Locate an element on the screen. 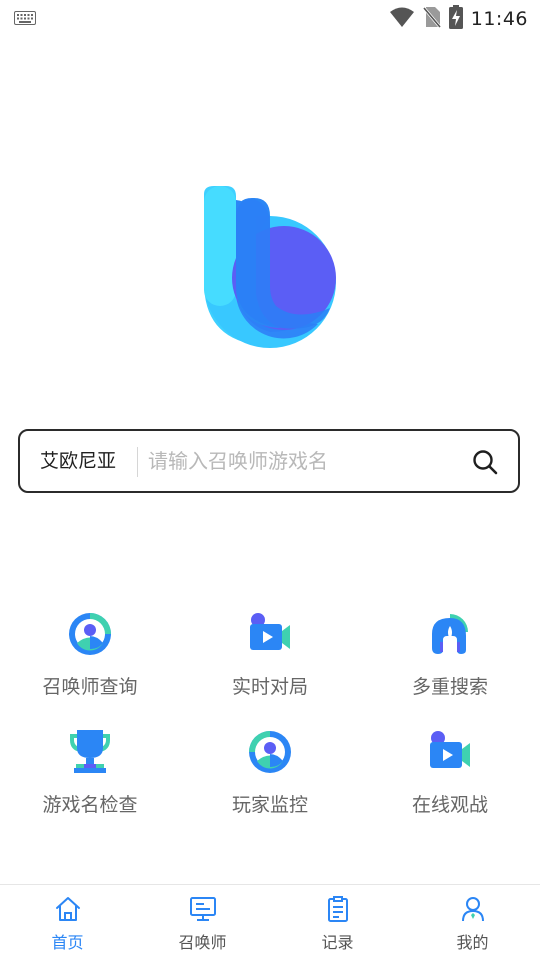  battery-charging-icon is located at coordinates (455, 19).